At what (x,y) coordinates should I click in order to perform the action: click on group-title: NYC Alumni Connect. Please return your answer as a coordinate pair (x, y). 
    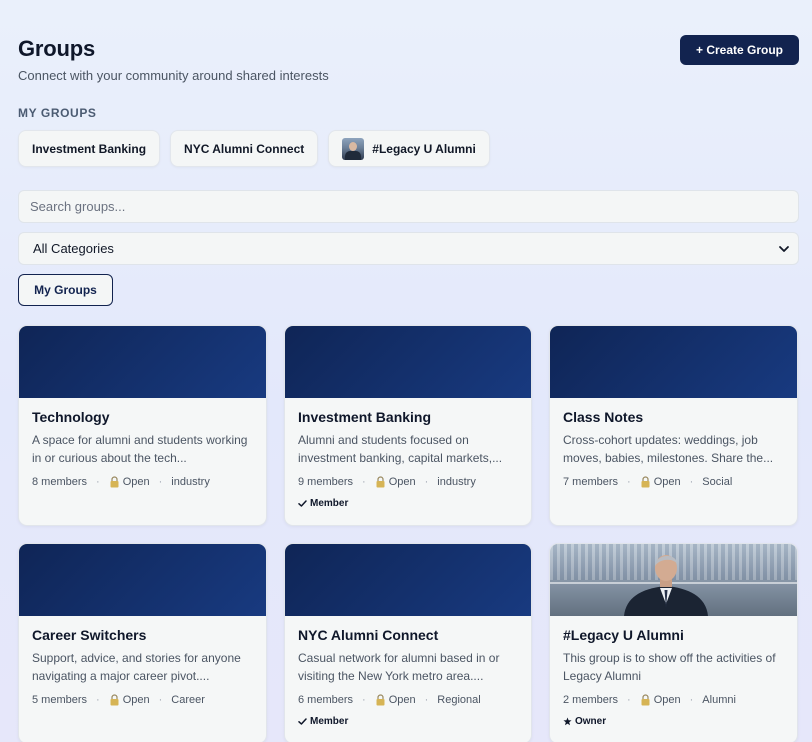
    Looking at the image, I should click on (368, 635).